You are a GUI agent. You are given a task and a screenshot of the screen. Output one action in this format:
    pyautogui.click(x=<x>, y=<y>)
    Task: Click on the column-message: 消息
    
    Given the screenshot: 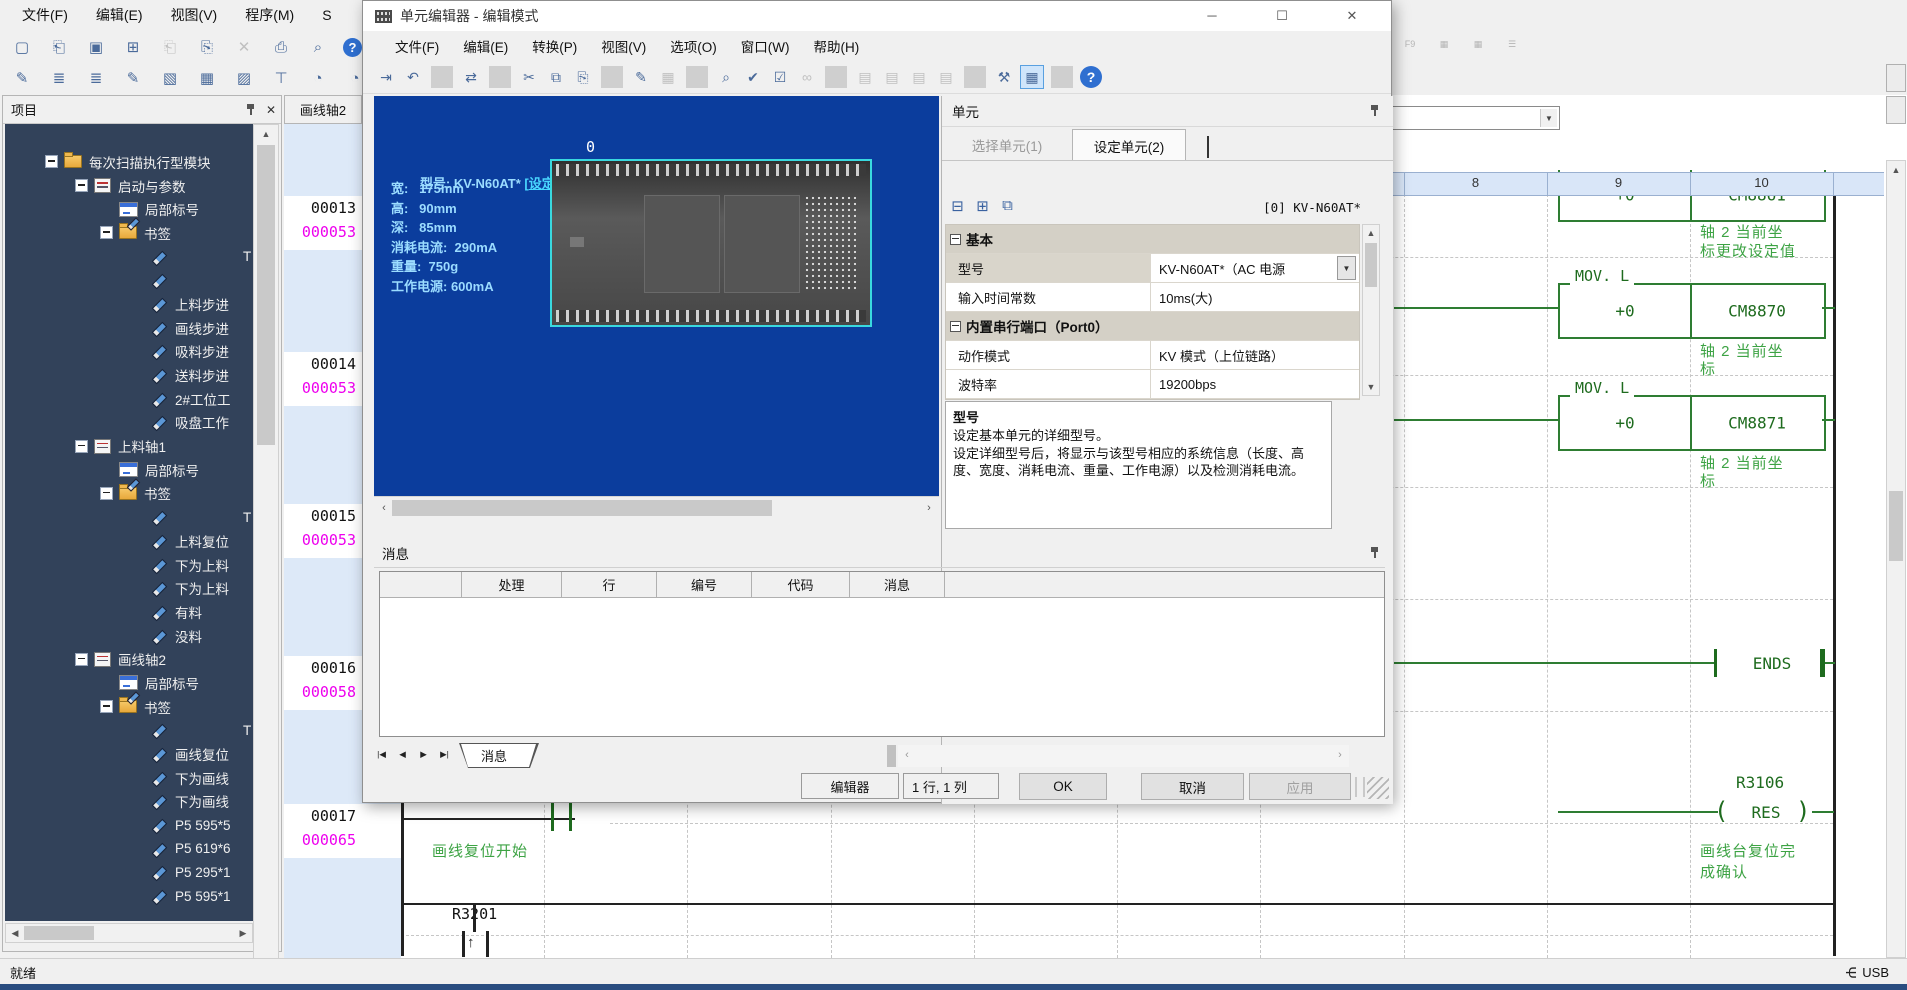 What is the action you would take?
    pyautogui.click(x=897, y=584)
    